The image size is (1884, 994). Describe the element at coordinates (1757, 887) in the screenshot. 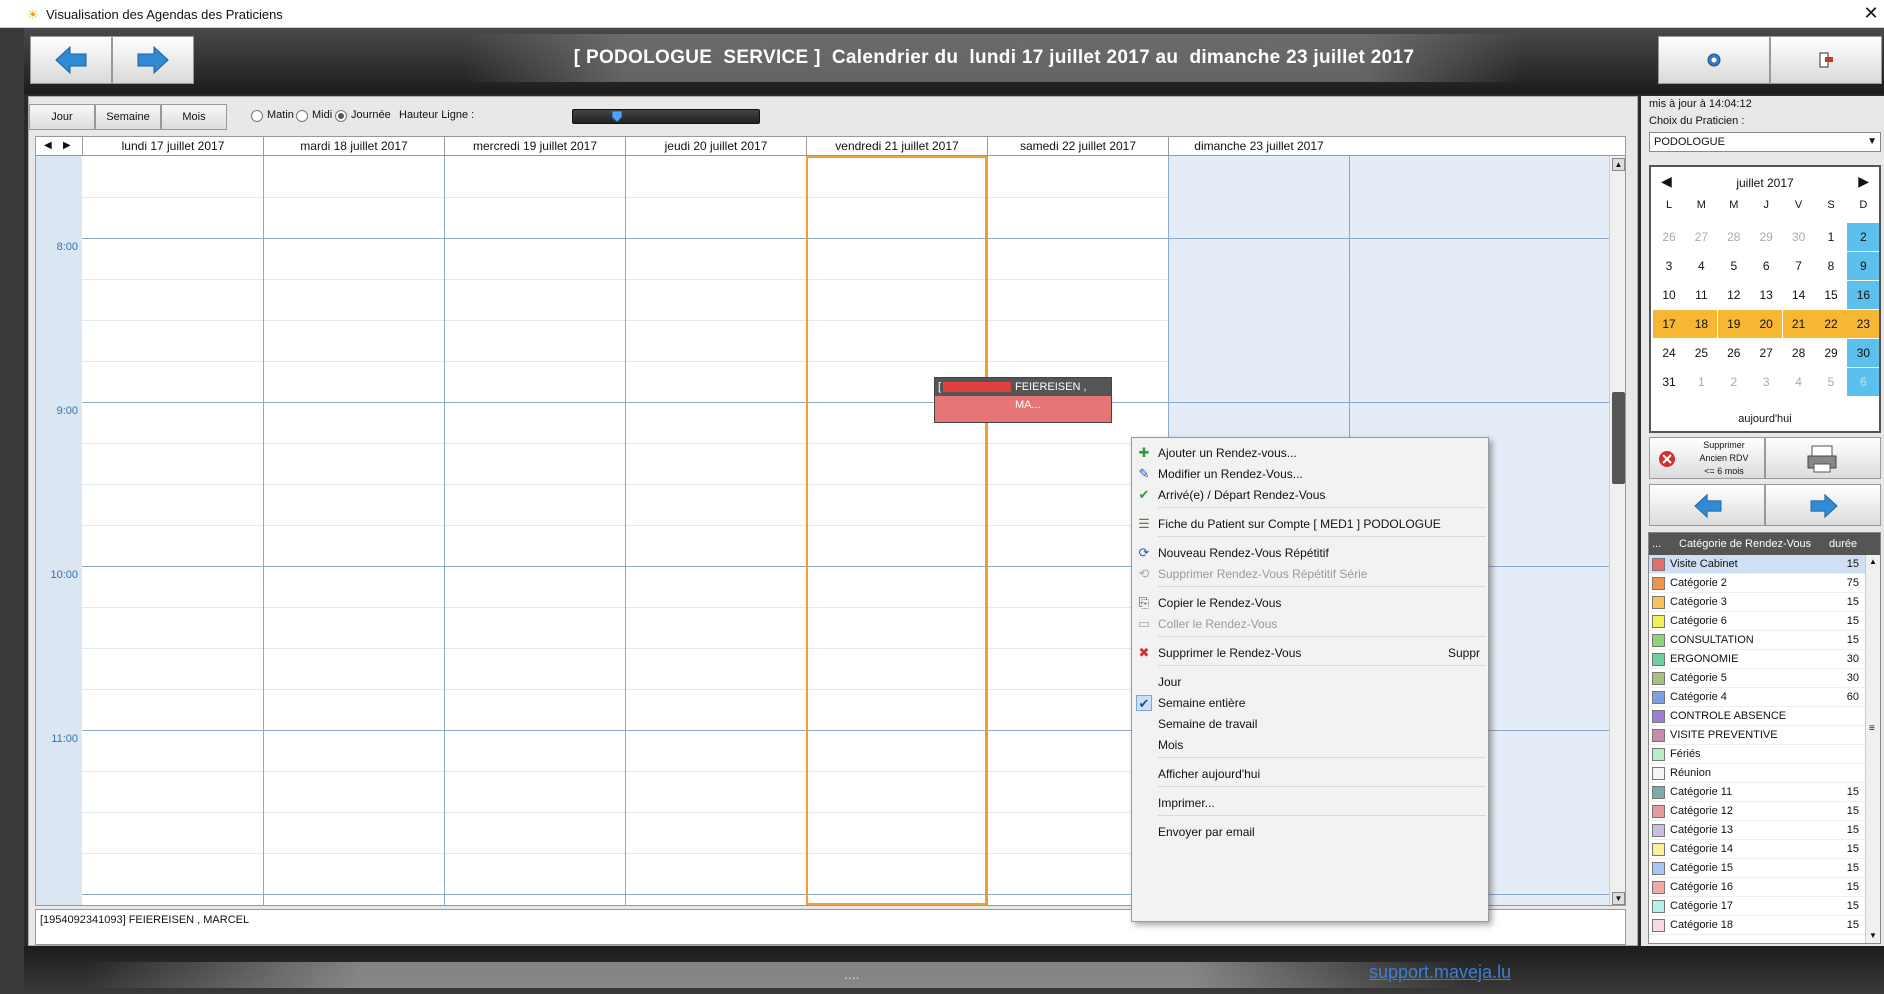

I see `category-row: Catégorie 16 15` at that location.